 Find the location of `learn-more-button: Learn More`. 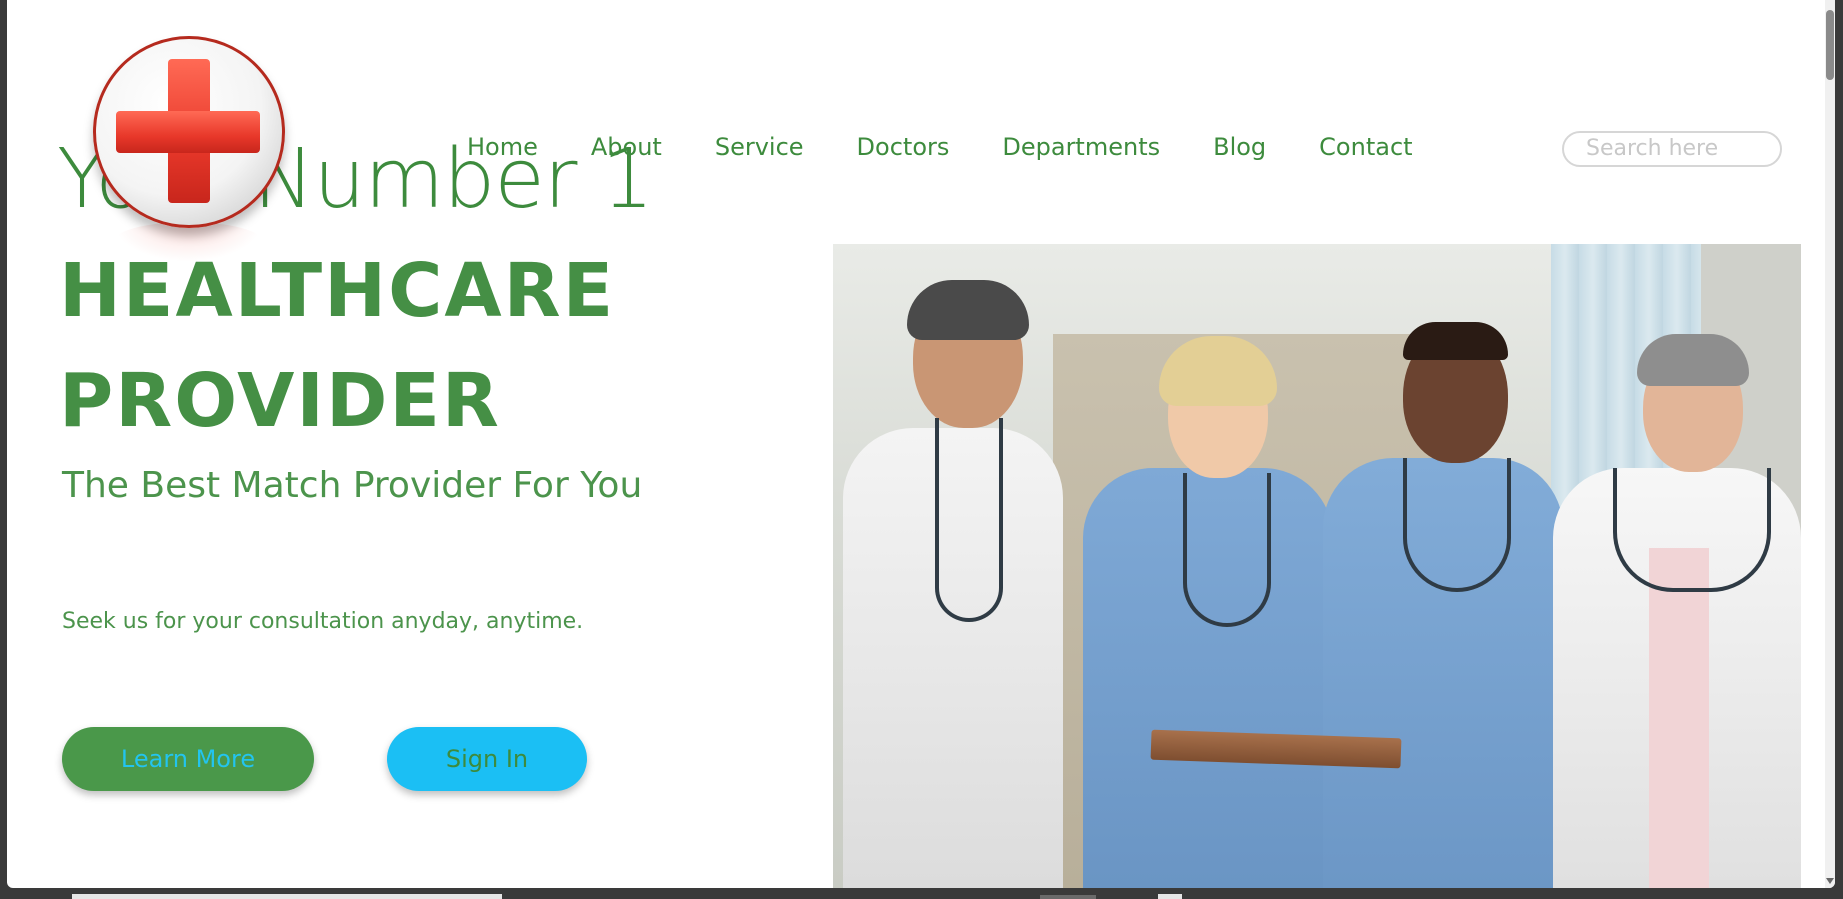

learn-more-button: Learn More is located at coordinates (188, 759).